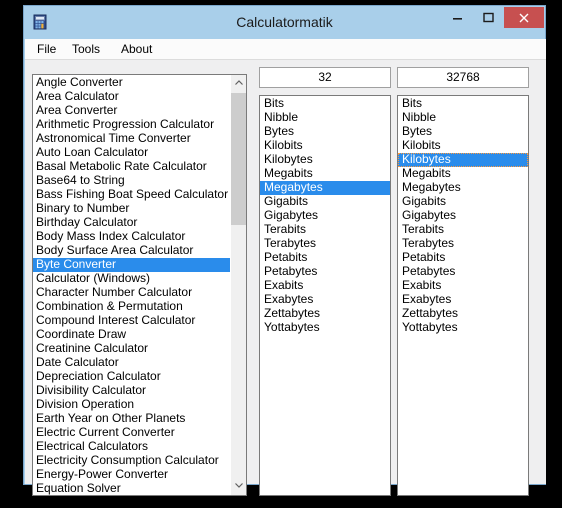 The width and height of the screenshot is (562, 508). I want to click on category-list-item: Byte Converter, so click(132, 265).